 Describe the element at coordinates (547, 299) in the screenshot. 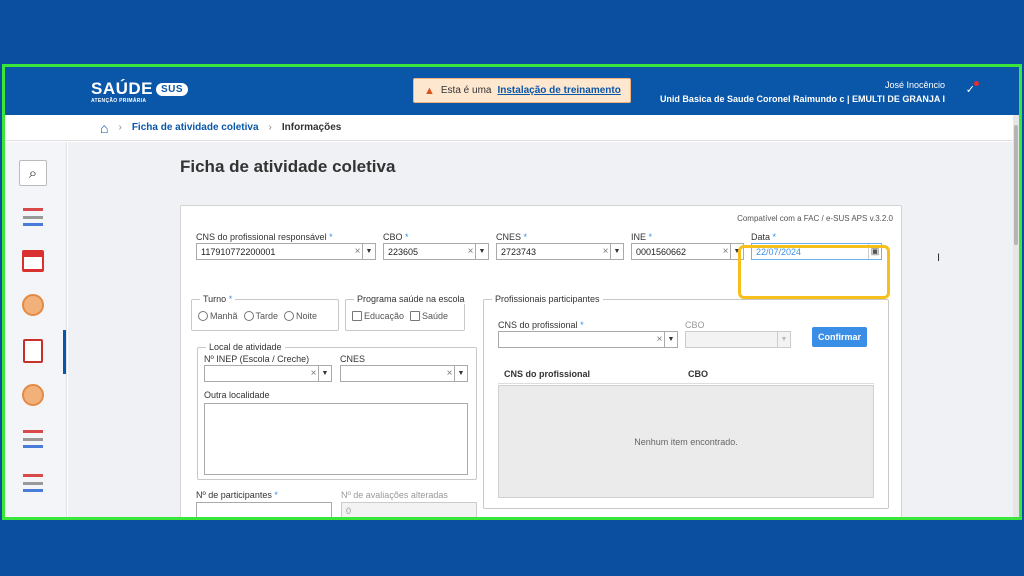

I see `profissionais-legend: Profissionais participantes` at that location.